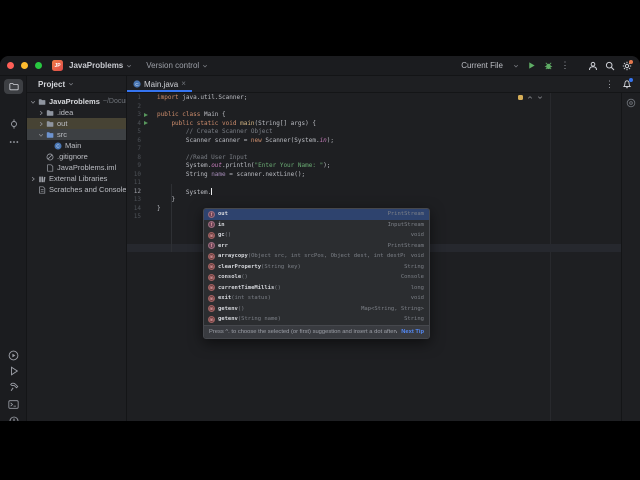  What do you see at coordinates (631, 80) in the screenshot?
I see `notification-badge` at bounding box center [631, 80].